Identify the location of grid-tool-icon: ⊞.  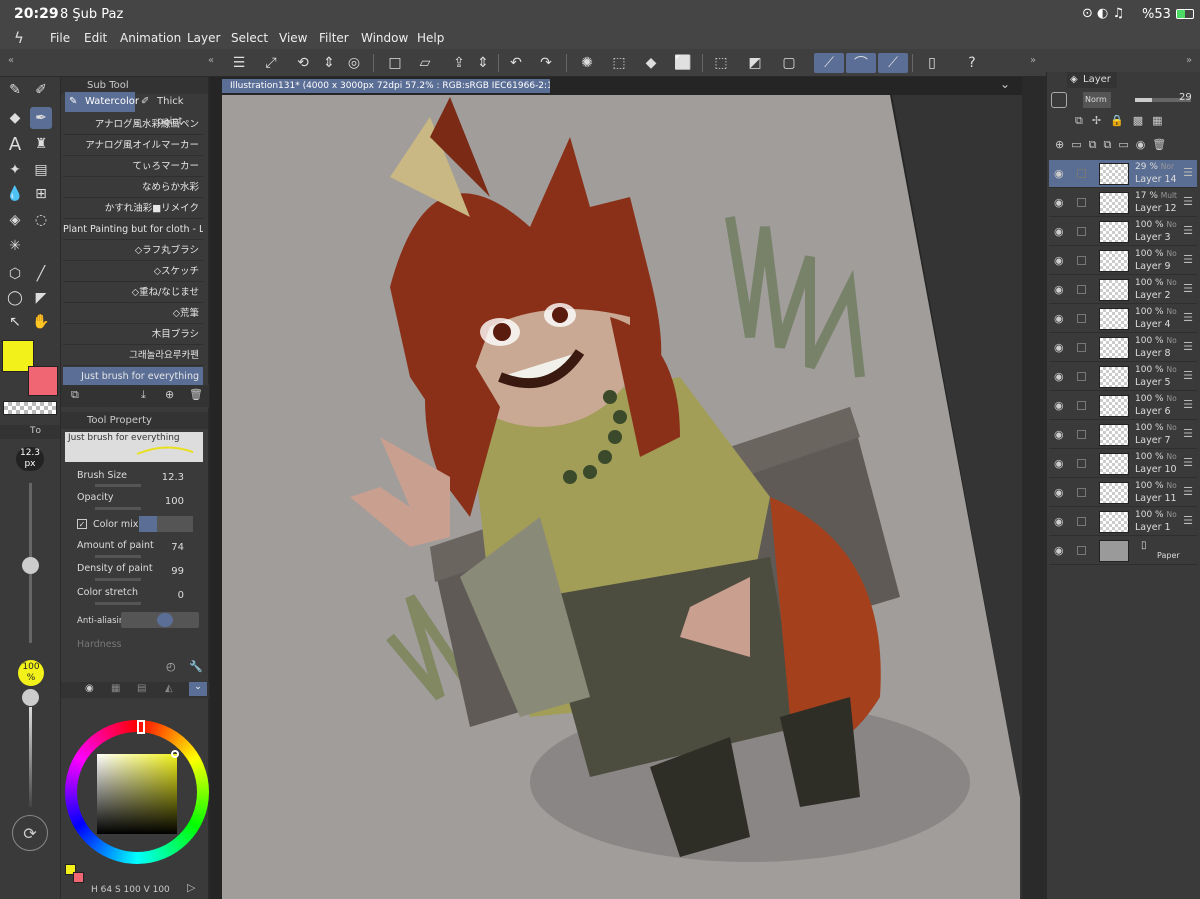
(41, 194).